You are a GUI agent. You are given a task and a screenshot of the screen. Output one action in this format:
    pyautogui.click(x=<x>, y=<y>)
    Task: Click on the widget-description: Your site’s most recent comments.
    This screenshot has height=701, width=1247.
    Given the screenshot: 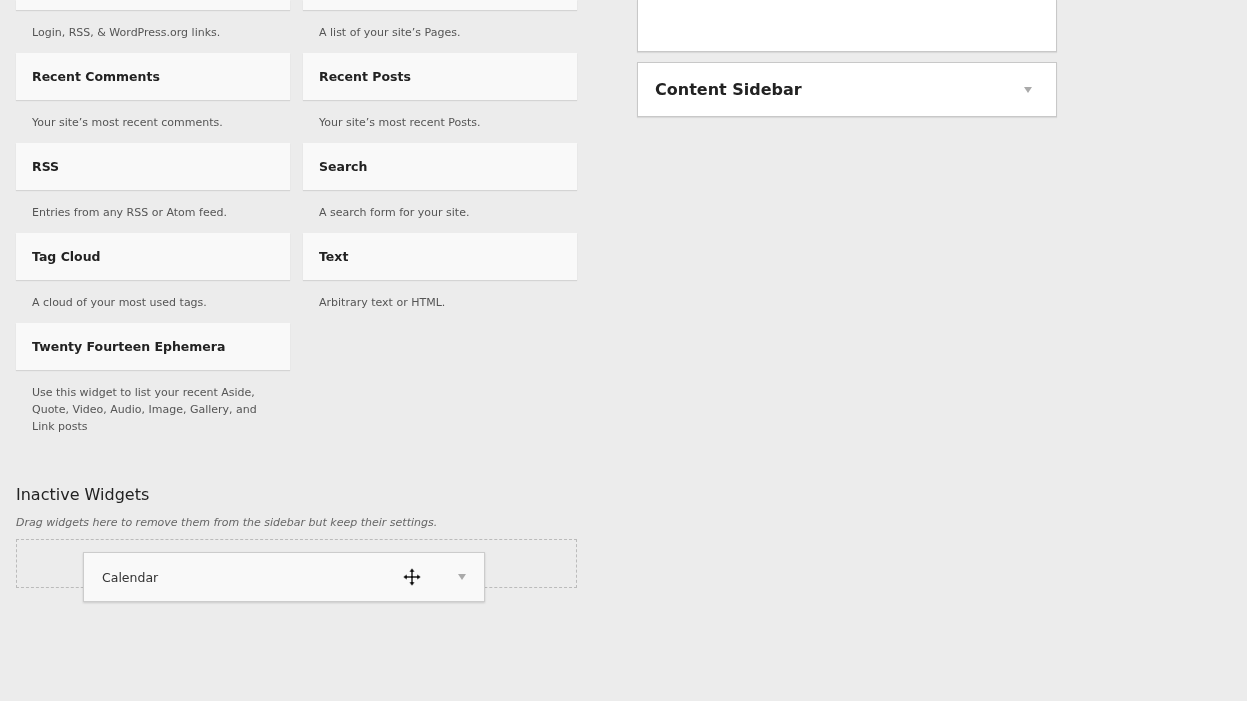 What is the action you would take?
    pyautogui.click(x=127, y=123)
    